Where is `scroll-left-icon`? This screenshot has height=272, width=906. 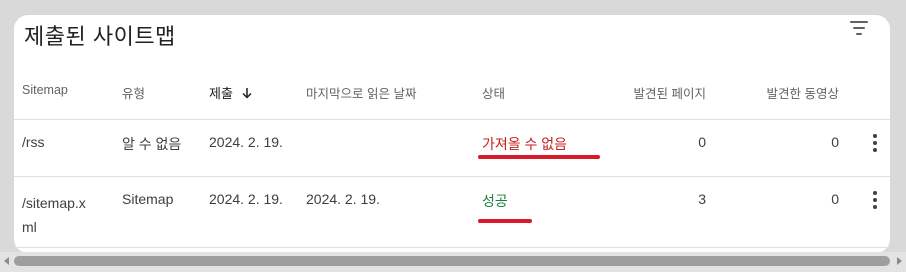
scroll-left-icon is located at coordinates (6, 261).